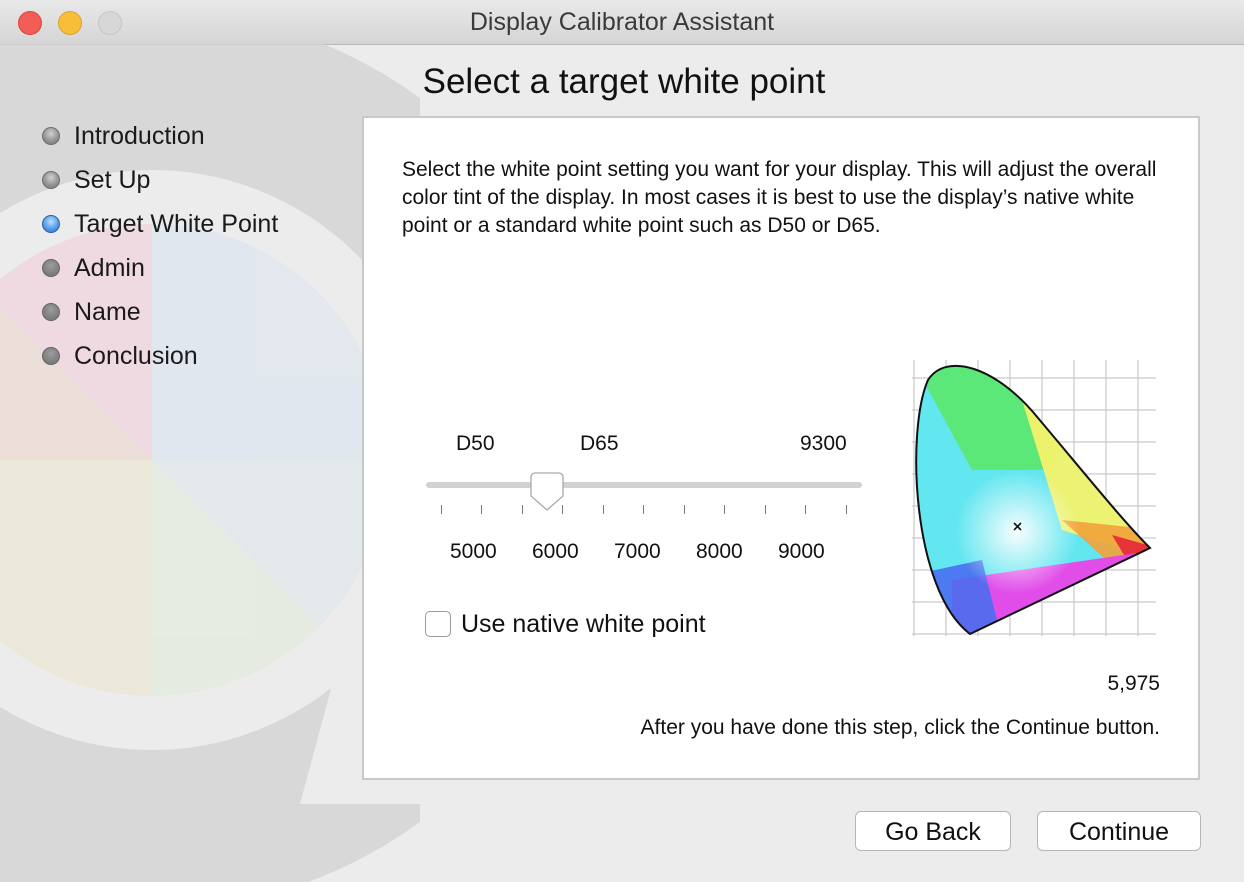  I want to click on white-point-slider-thumb, so click(547, 492).